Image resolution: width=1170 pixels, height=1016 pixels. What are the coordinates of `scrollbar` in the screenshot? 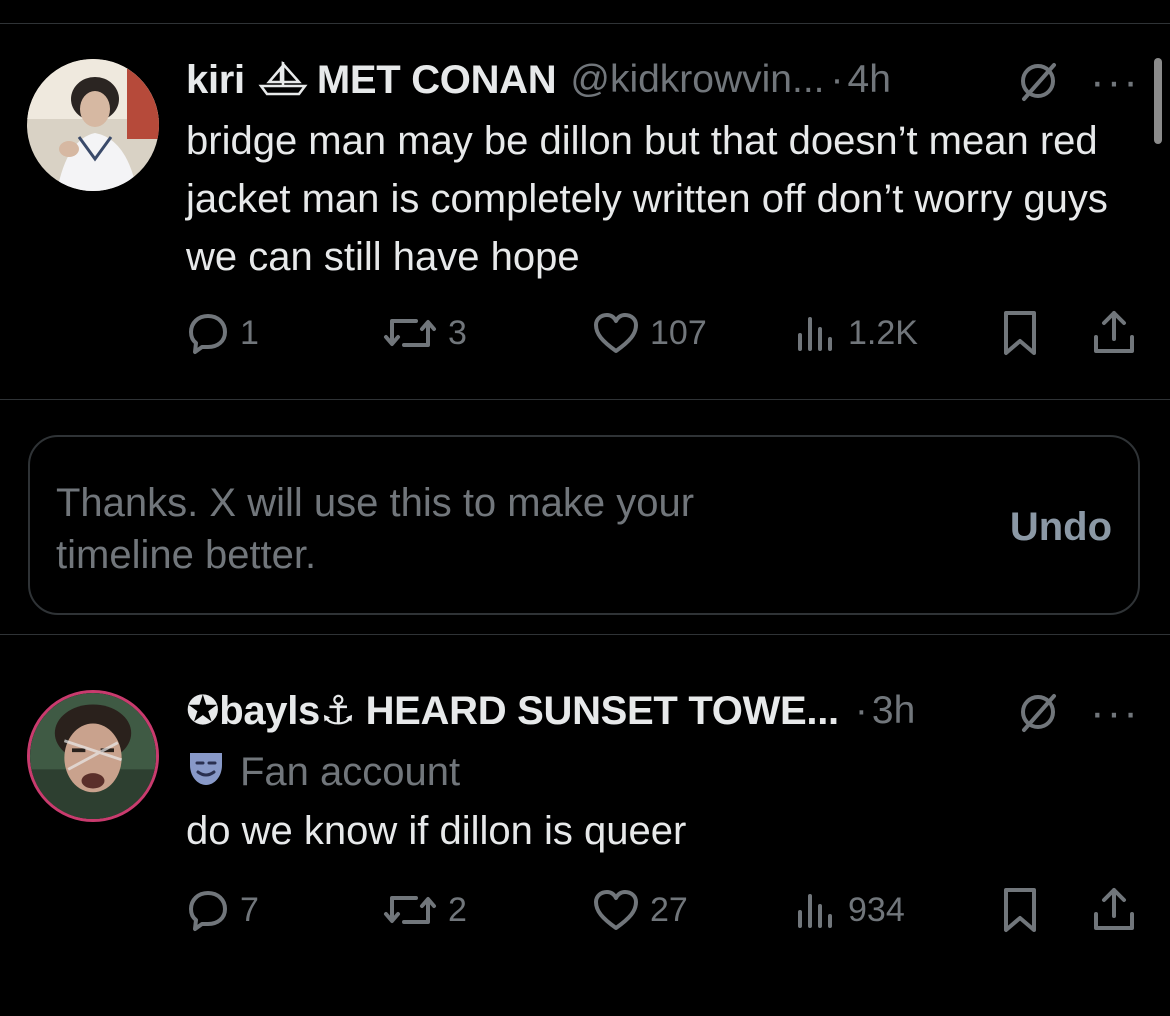 It's located at (1158, 101).